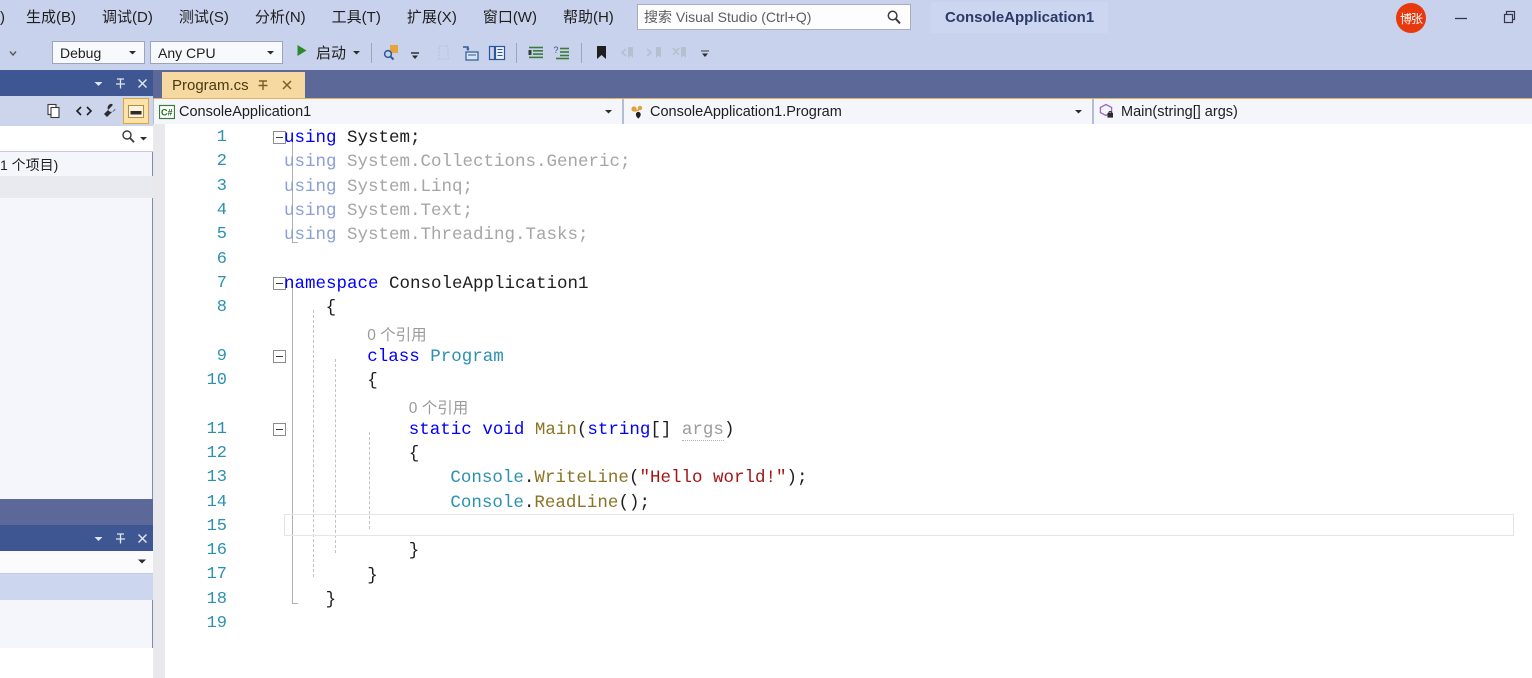  What do you see at coordinates (216, 478) in the screenshot?
I see `line-number: 13` at bounding box center [216, 478].